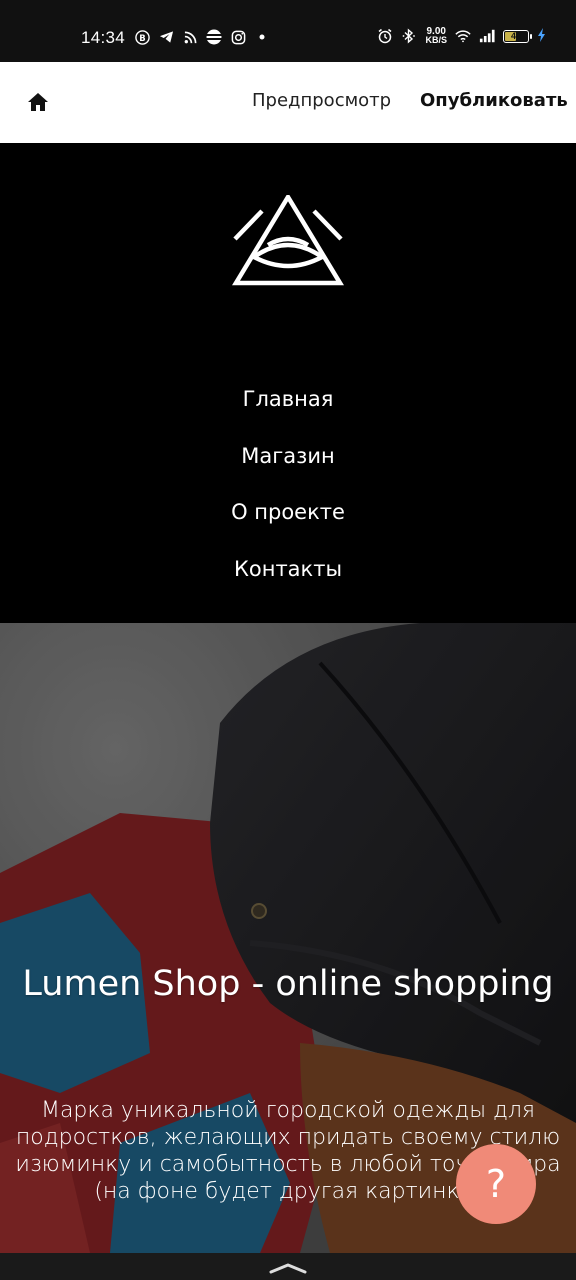  I want to click on stripes-icon, so click(214, 37).